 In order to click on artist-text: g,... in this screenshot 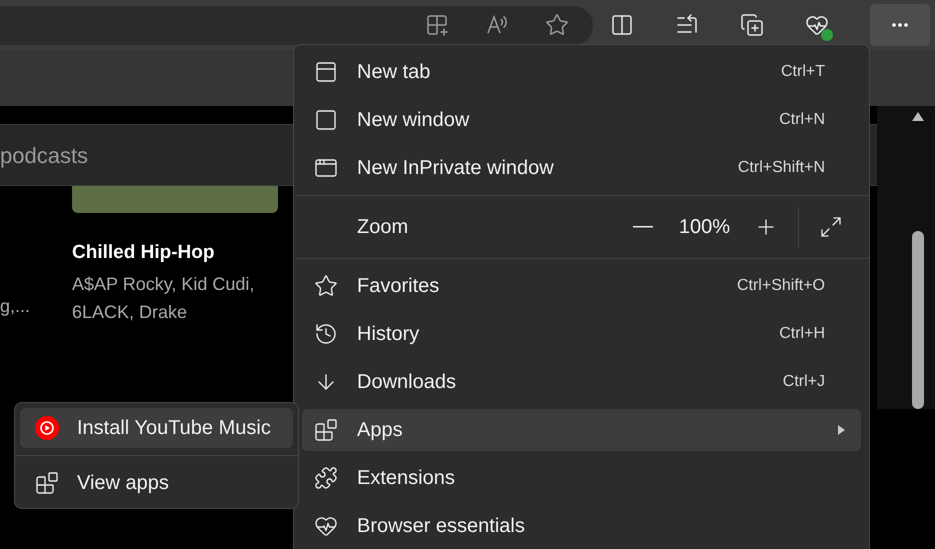, I will do `click(16, 306)`.